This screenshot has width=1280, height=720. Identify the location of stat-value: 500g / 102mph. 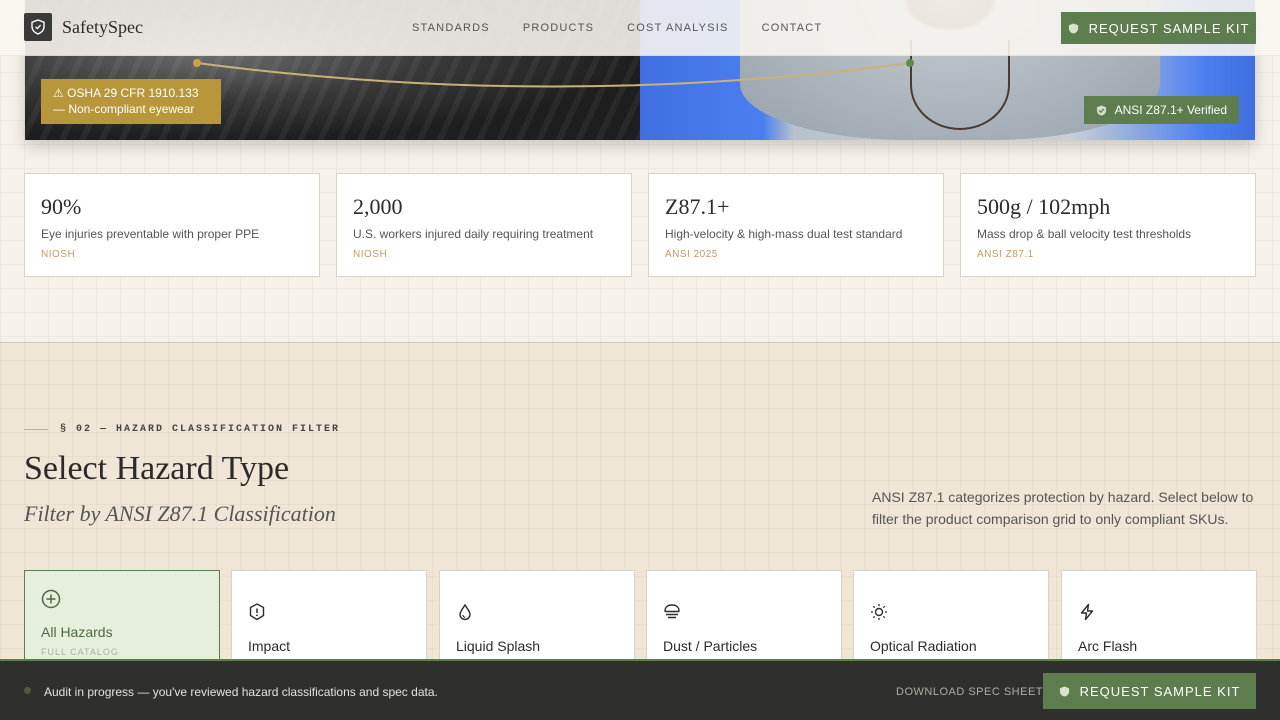
(1044, 206).